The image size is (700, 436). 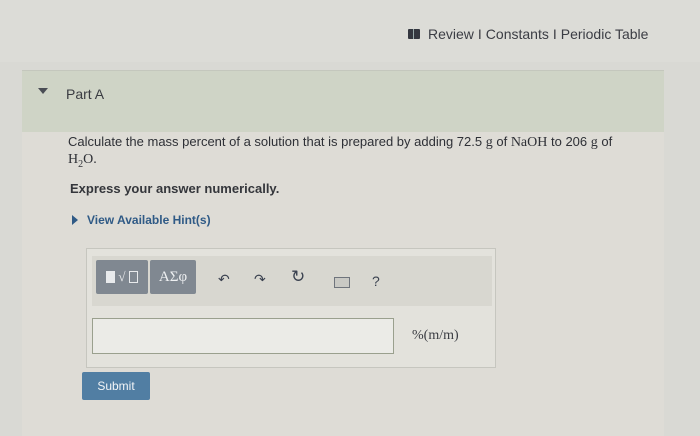 What do you see at coordinates (133, 277) in the screenshot?
I see `box-icon` at bounding box center [133, 277].